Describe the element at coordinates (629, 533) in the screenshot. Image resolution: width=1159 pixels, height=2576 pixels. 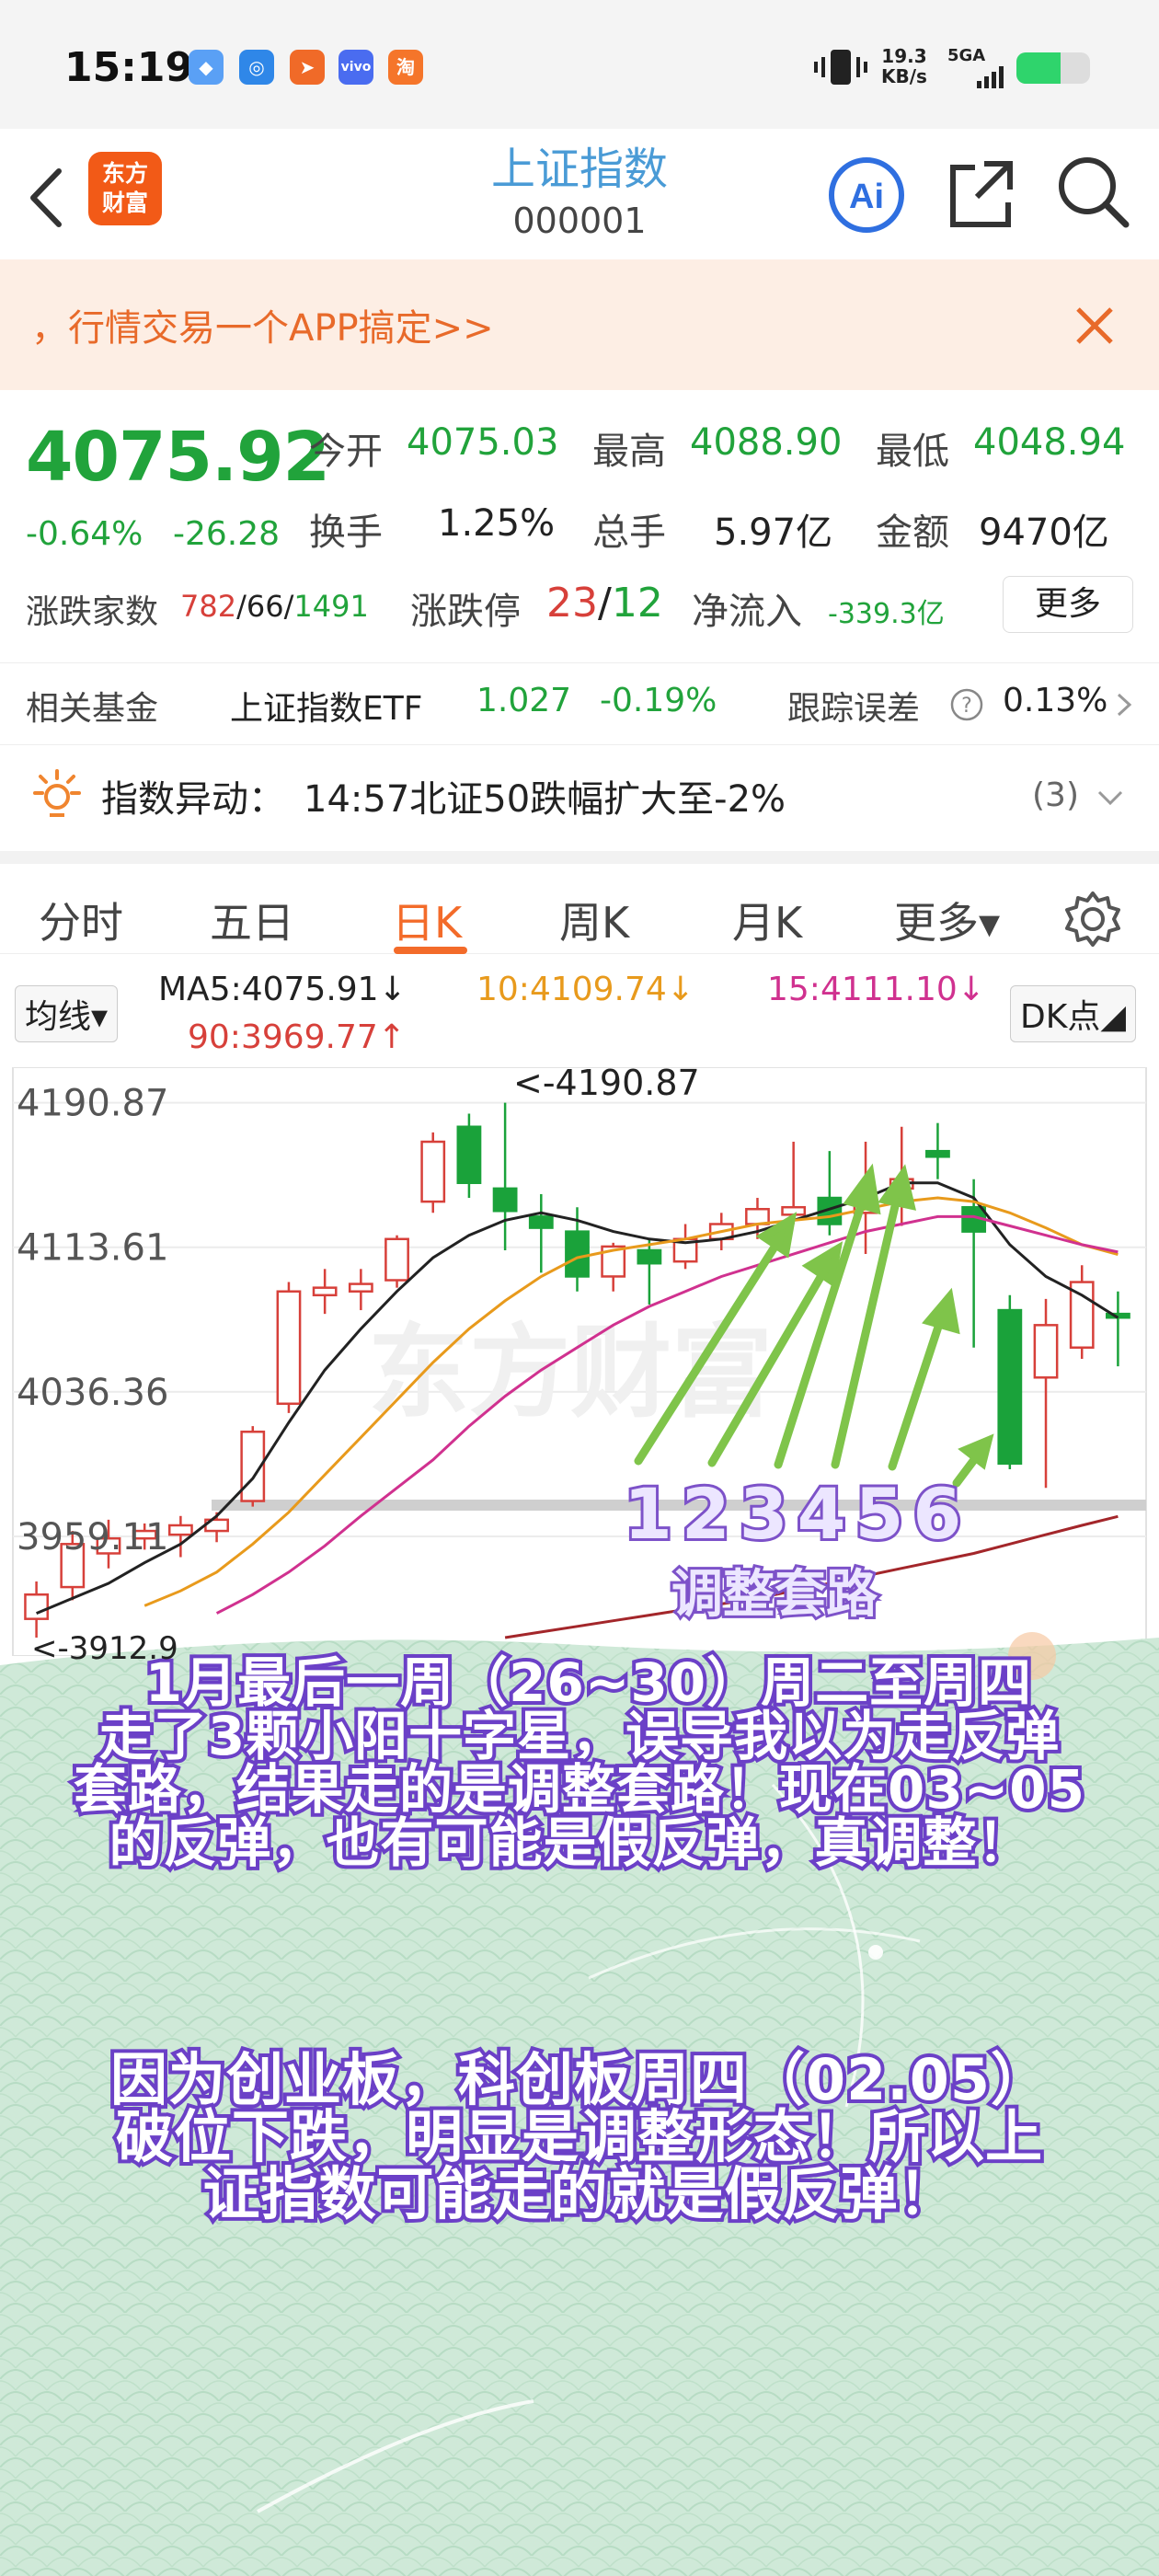
I see `volume-label: 总手` at that location.